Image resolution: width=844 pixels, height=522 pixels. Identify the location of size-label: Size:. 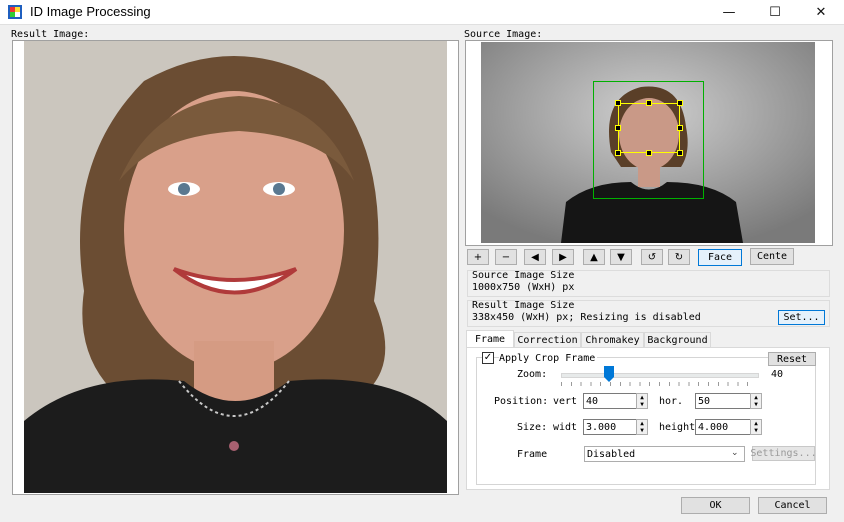
(532, 427).